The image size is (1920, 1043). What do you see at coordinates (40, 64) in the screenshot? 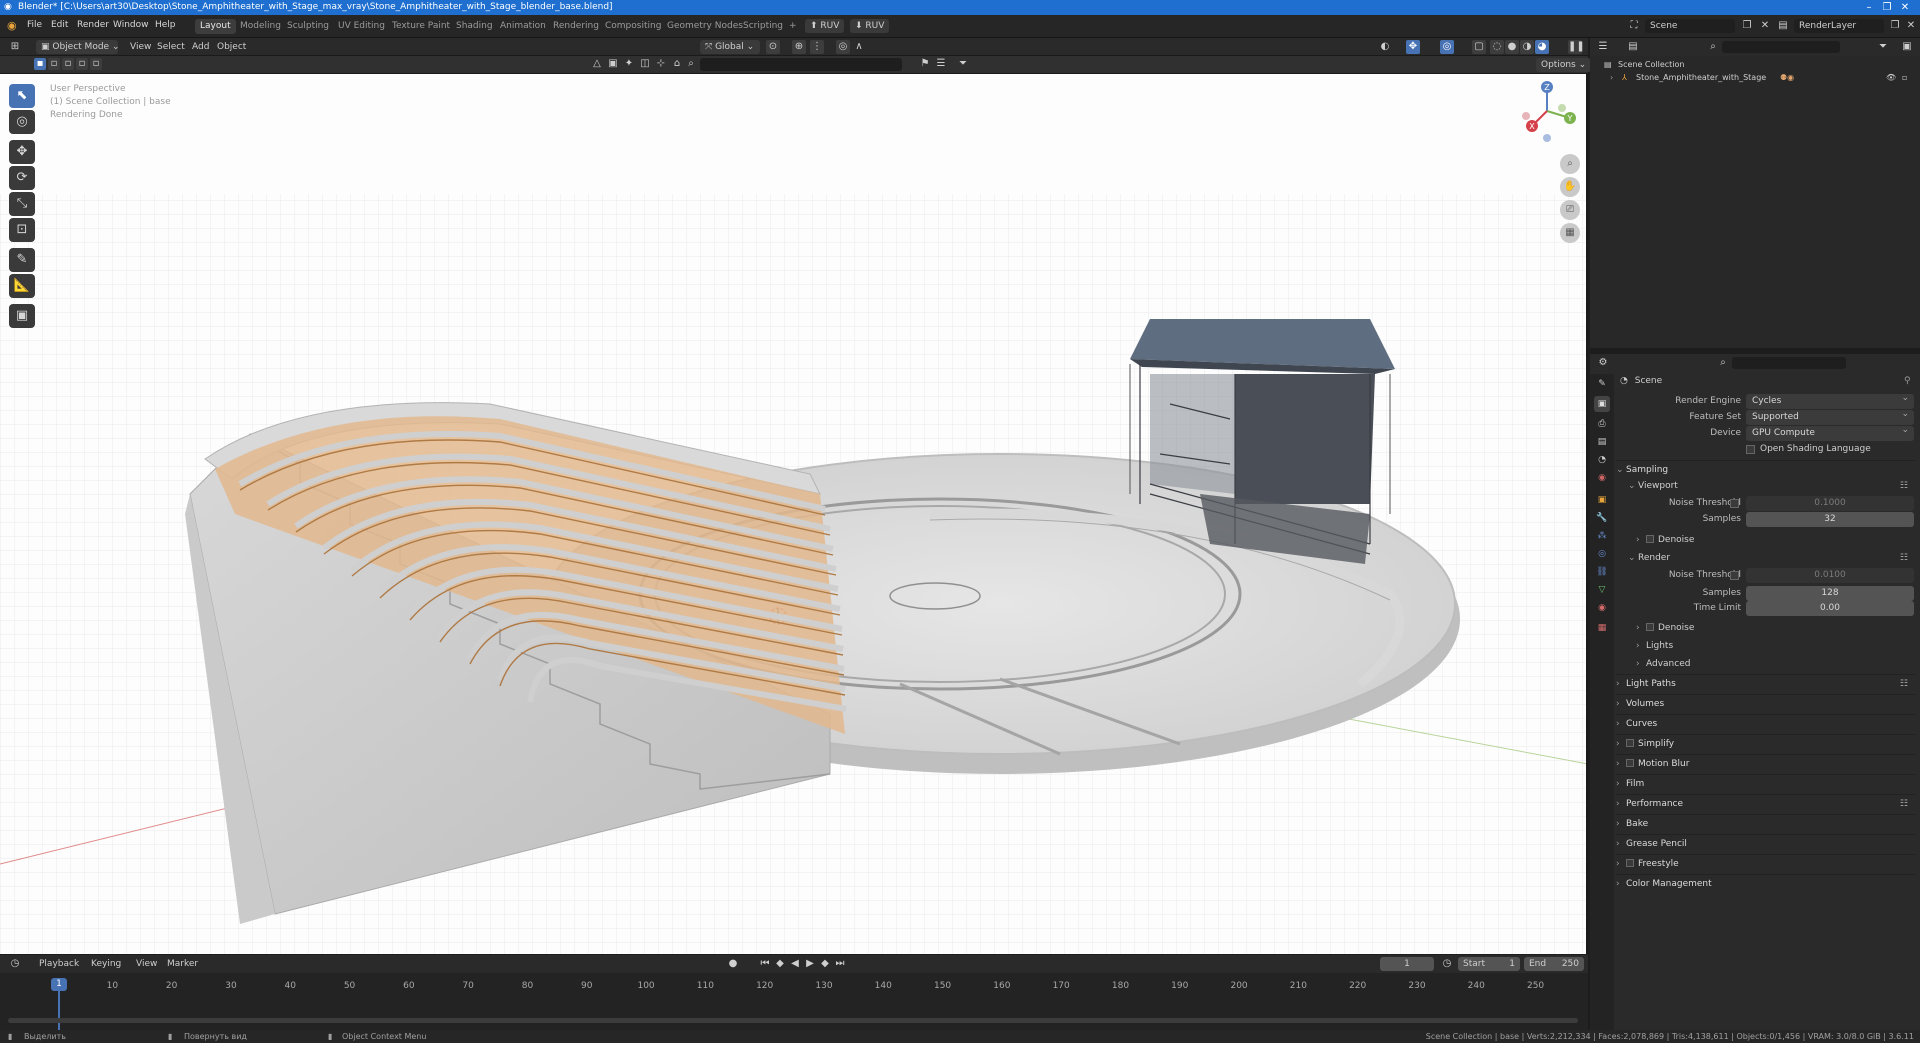
I see `select-mode-new-icon: ▪` at bounding box center [40, 64].